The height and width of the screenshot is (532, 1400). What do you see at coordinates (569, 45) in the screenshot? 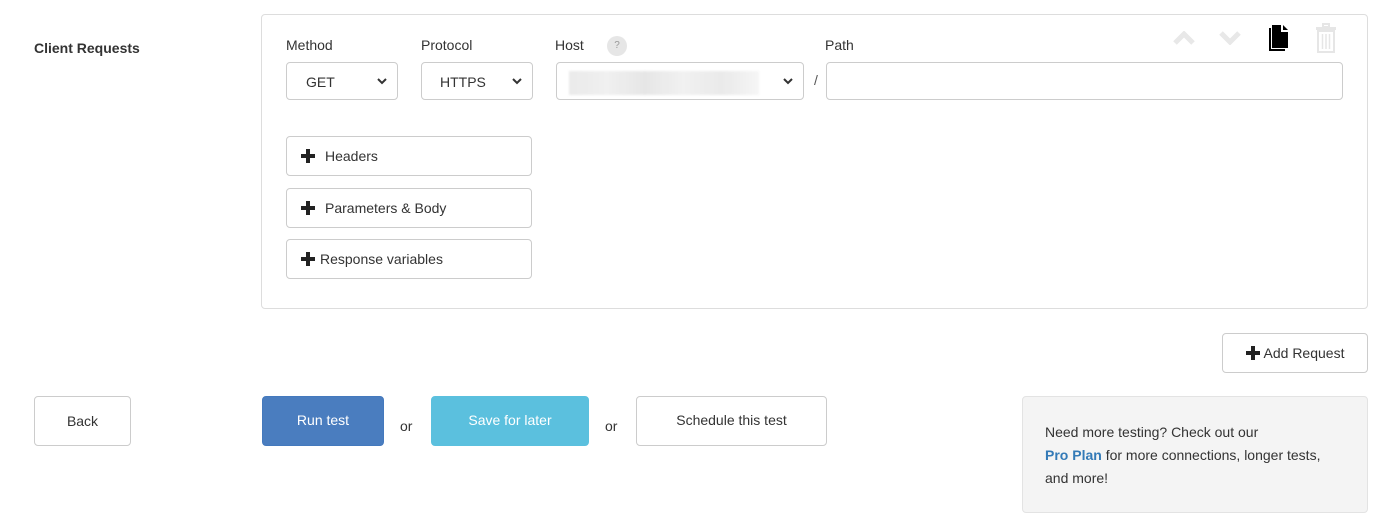
I see `host-label: Host` at bounding box center [569, 45].